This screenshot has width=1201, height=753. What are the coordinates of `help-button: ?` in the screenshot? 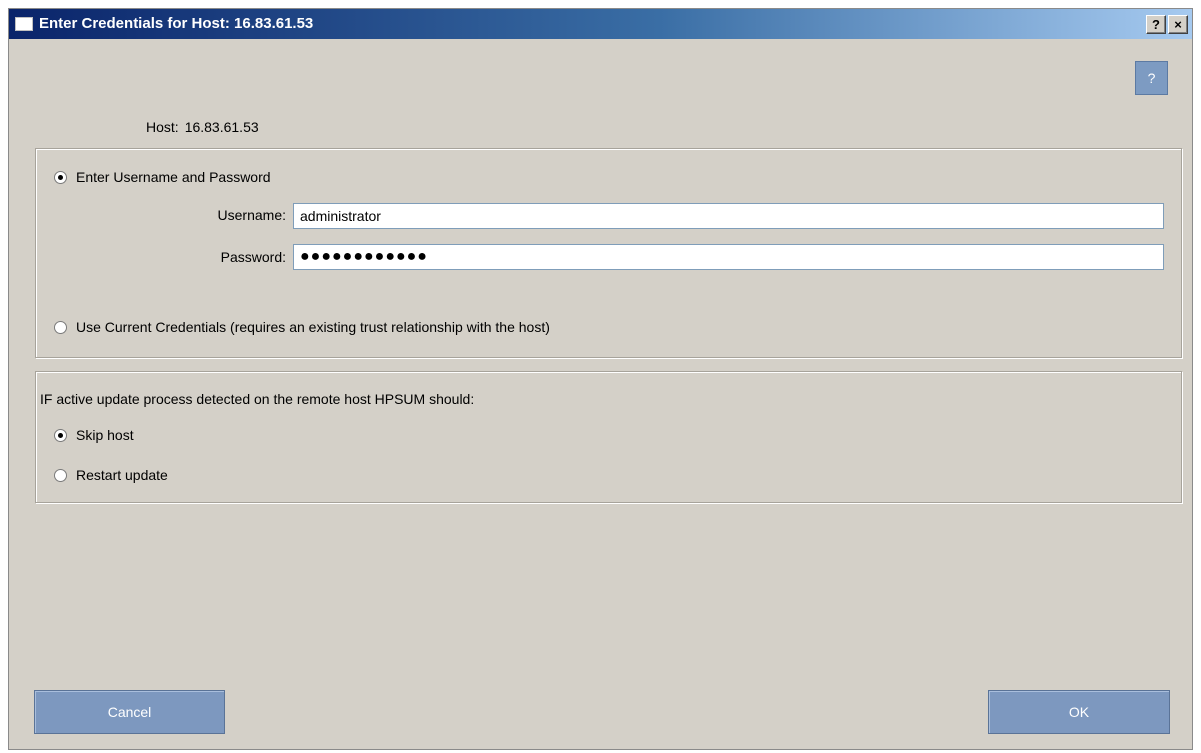 It's located at (1151, 78).